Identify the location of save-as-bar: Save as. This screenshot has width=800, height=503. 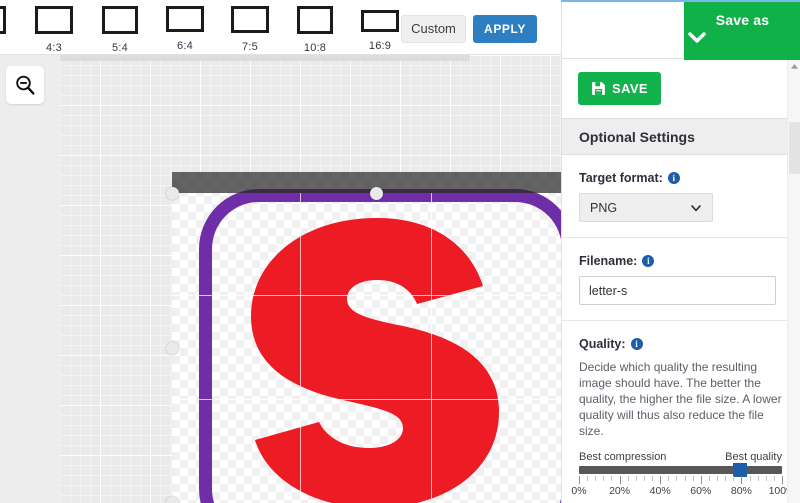
(681, 30).